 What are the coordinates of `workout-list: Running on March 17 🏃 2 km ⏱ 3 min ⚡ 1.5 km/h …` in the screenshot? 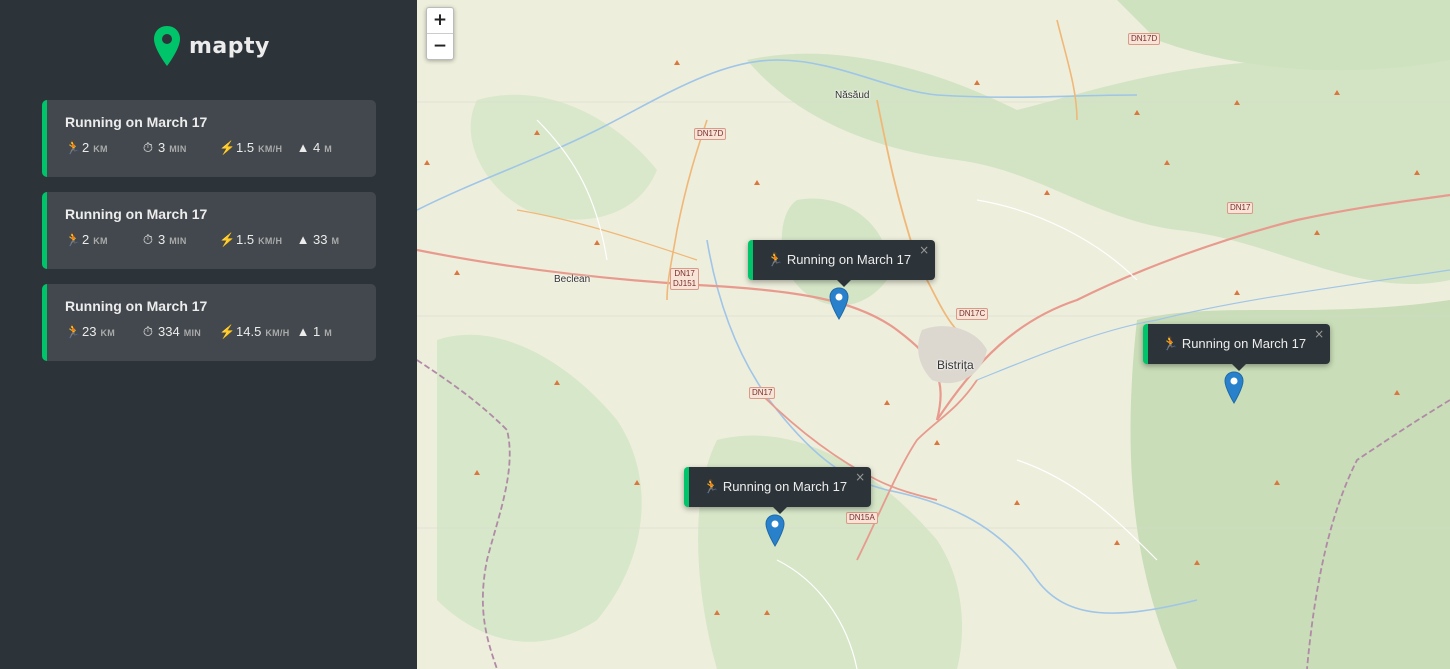 It's located at (209, 238).